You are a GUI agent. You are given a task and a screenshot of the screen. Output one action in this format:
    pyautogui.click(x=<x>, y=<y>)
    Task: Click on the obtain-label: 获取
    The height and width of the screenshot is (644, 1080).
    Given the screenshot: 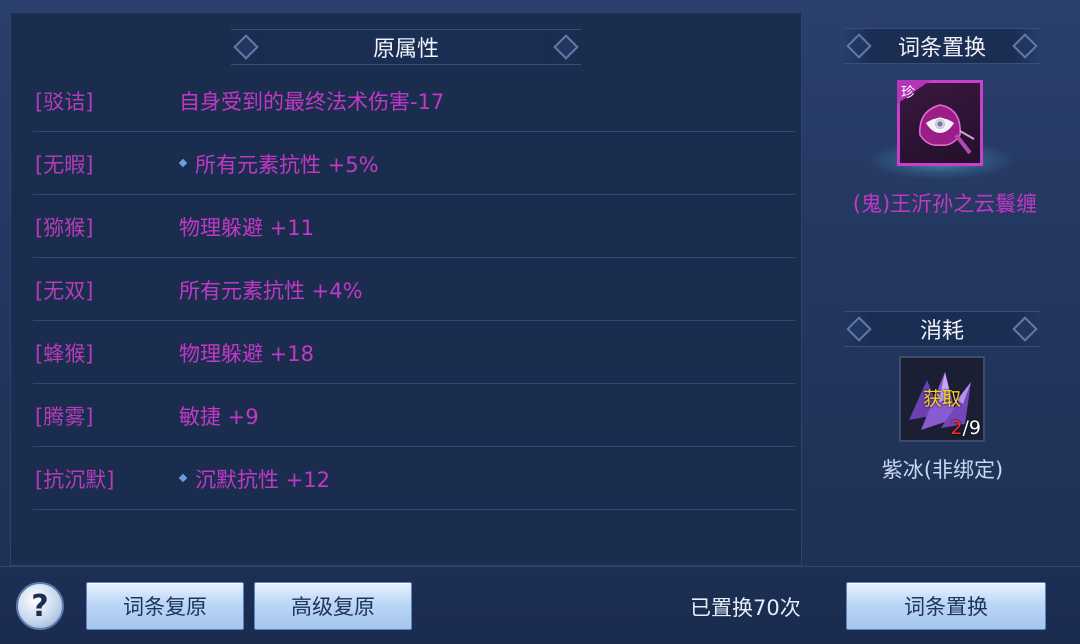 What is the action you would take?
    pyautogui.click(x=942, y=397)
    